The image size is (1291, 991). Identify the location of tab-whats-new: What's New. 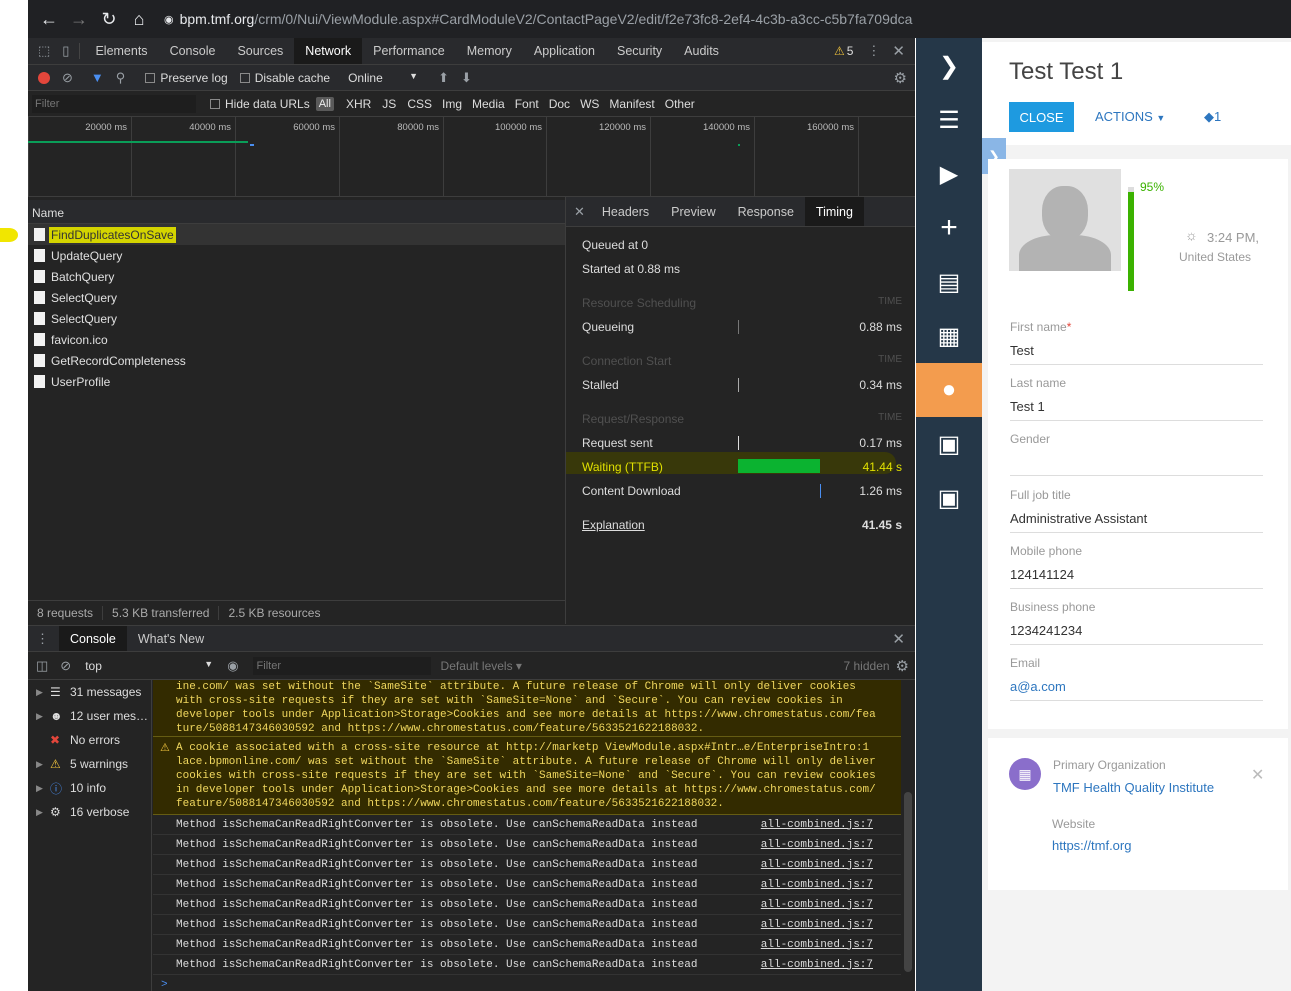
(171, 638).